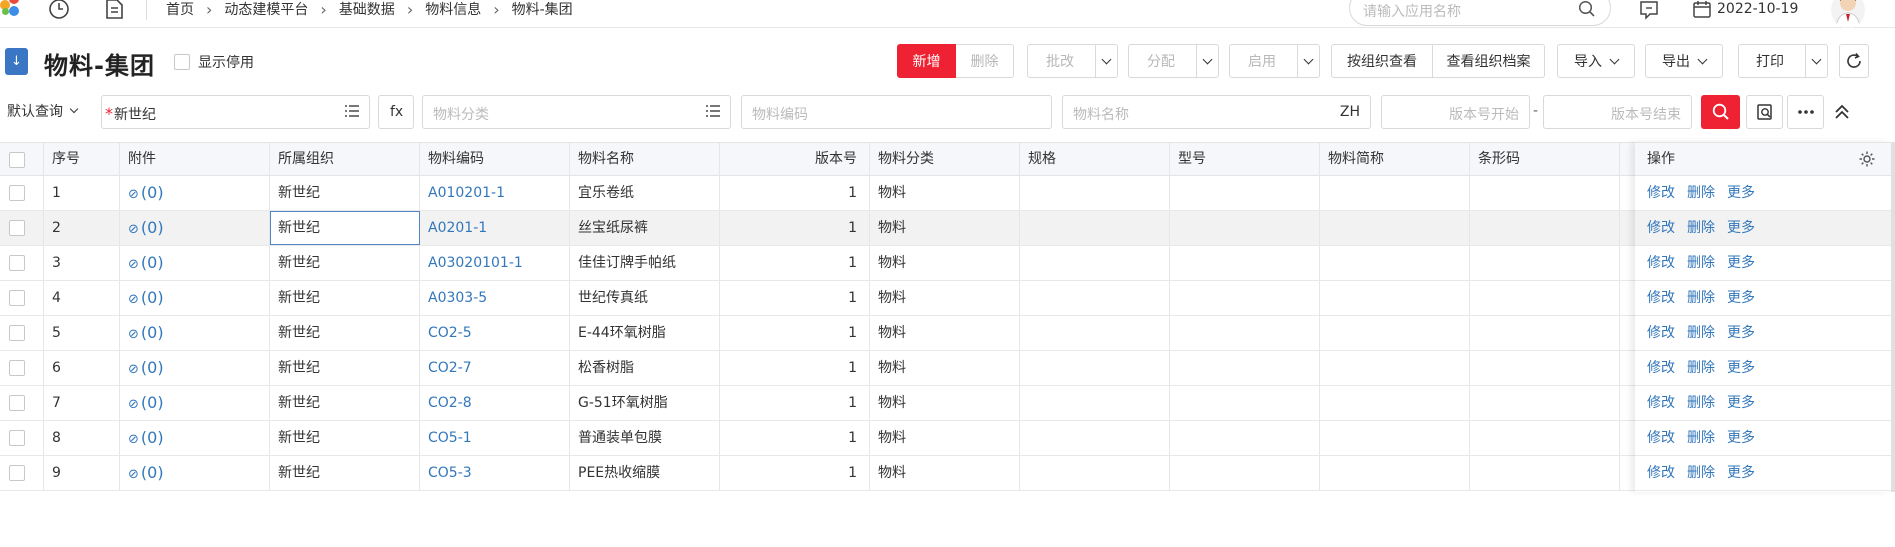  I want to click on document-icon, so click(115, 10).